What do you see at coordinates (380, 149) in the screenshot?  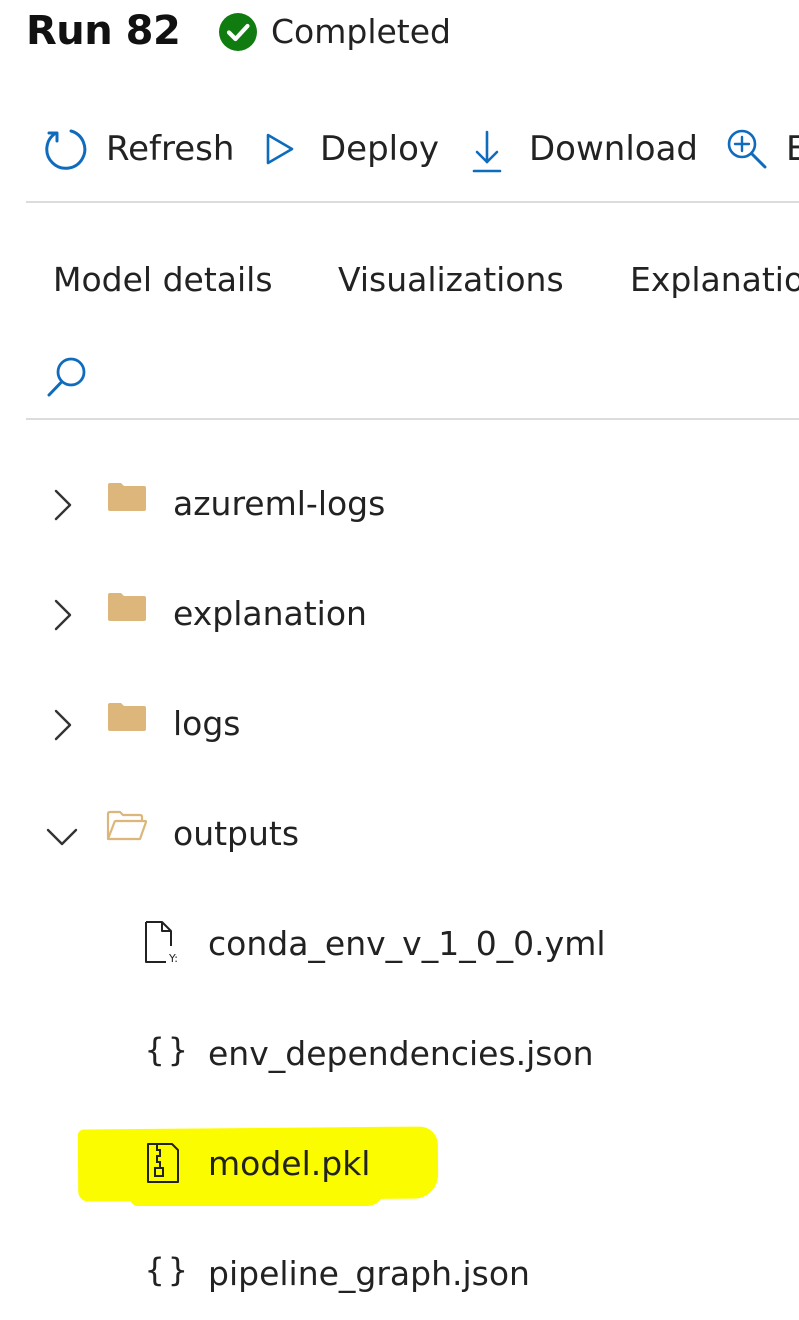 I see `deploy-label: Deploy` at bounding box center [380, 149].